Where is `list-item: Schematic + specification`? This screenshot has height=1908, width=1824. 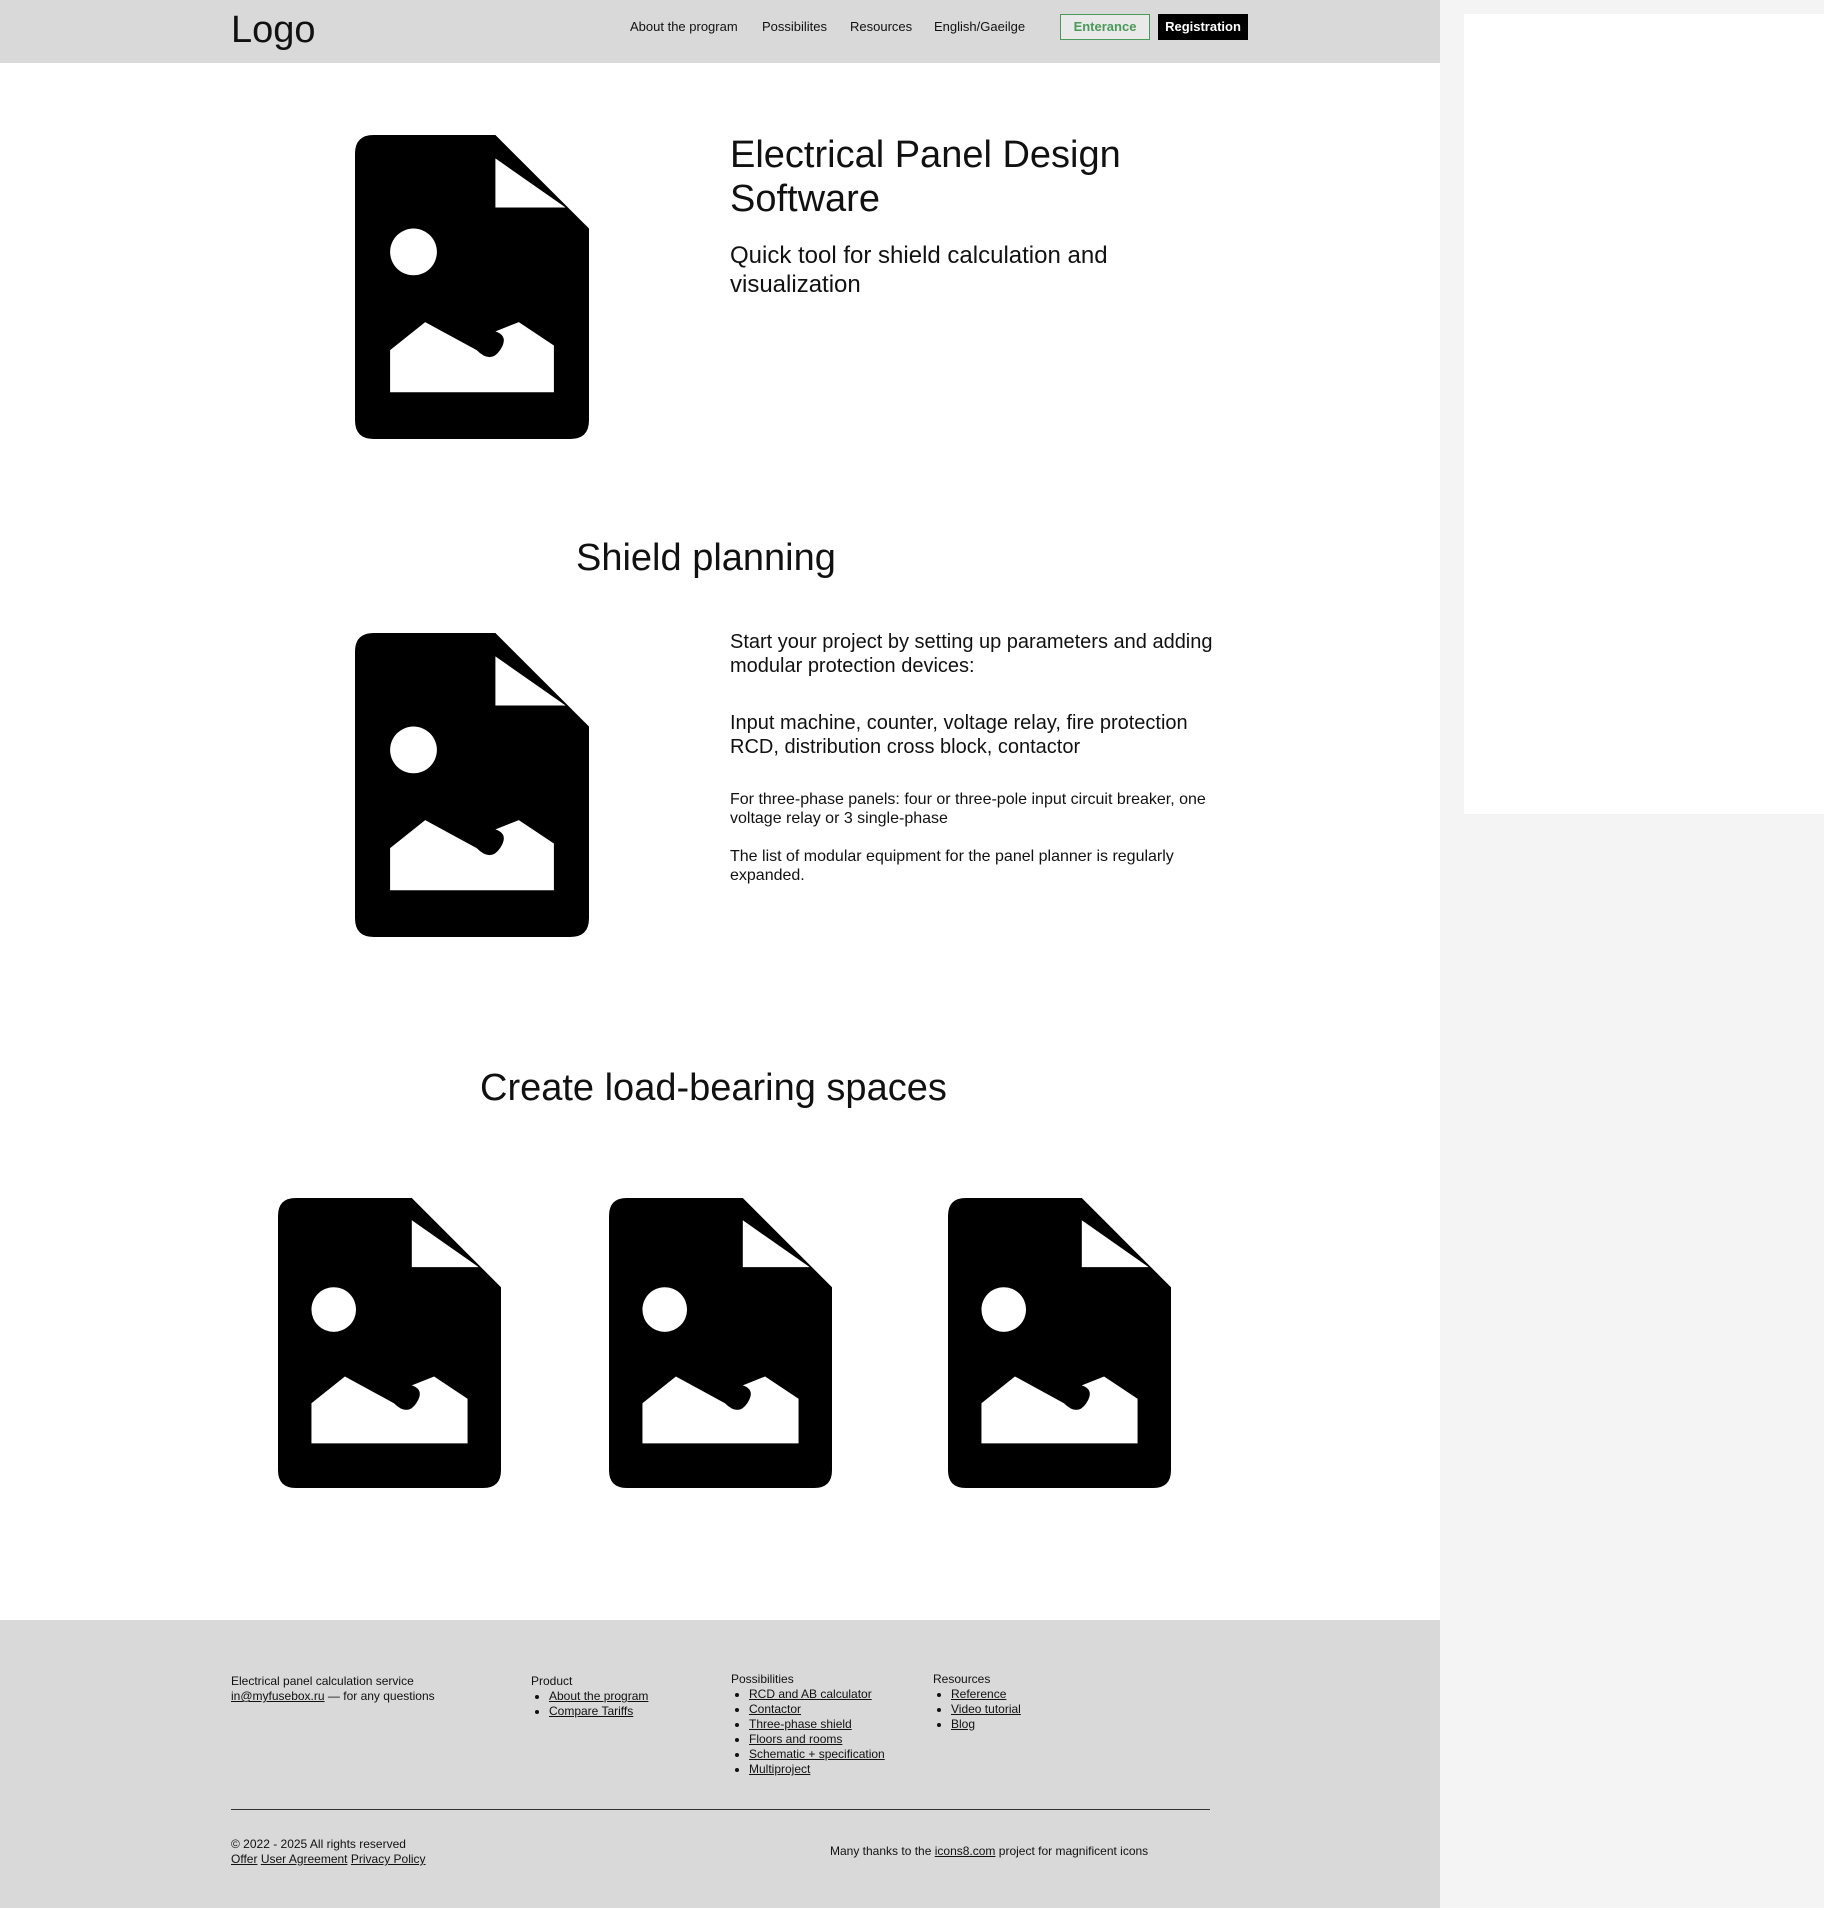 list-item: Schematic + specification is located at coordinates (817, 1754).